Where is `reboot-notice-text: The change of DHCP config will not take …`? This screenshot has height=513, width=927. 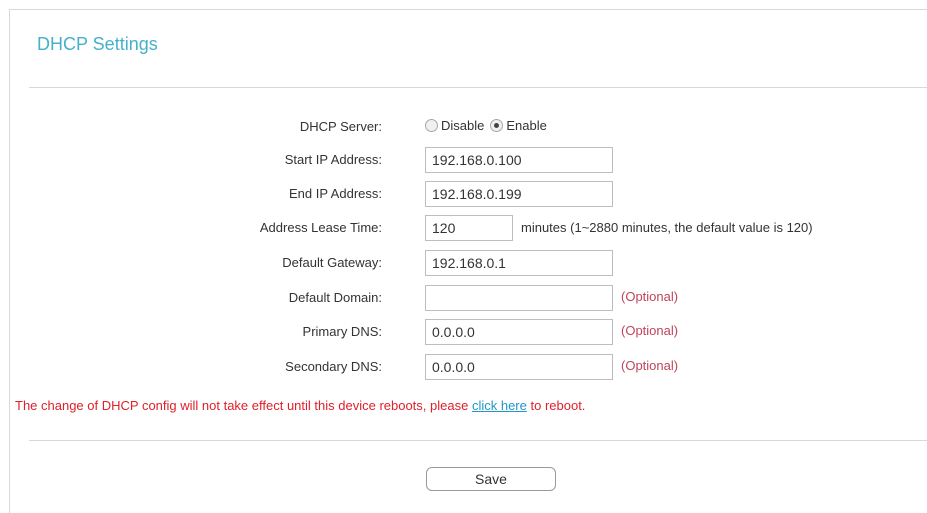 reboot-notice-text: The change of DHCP config will not take … is located at coordinates (243, 405).